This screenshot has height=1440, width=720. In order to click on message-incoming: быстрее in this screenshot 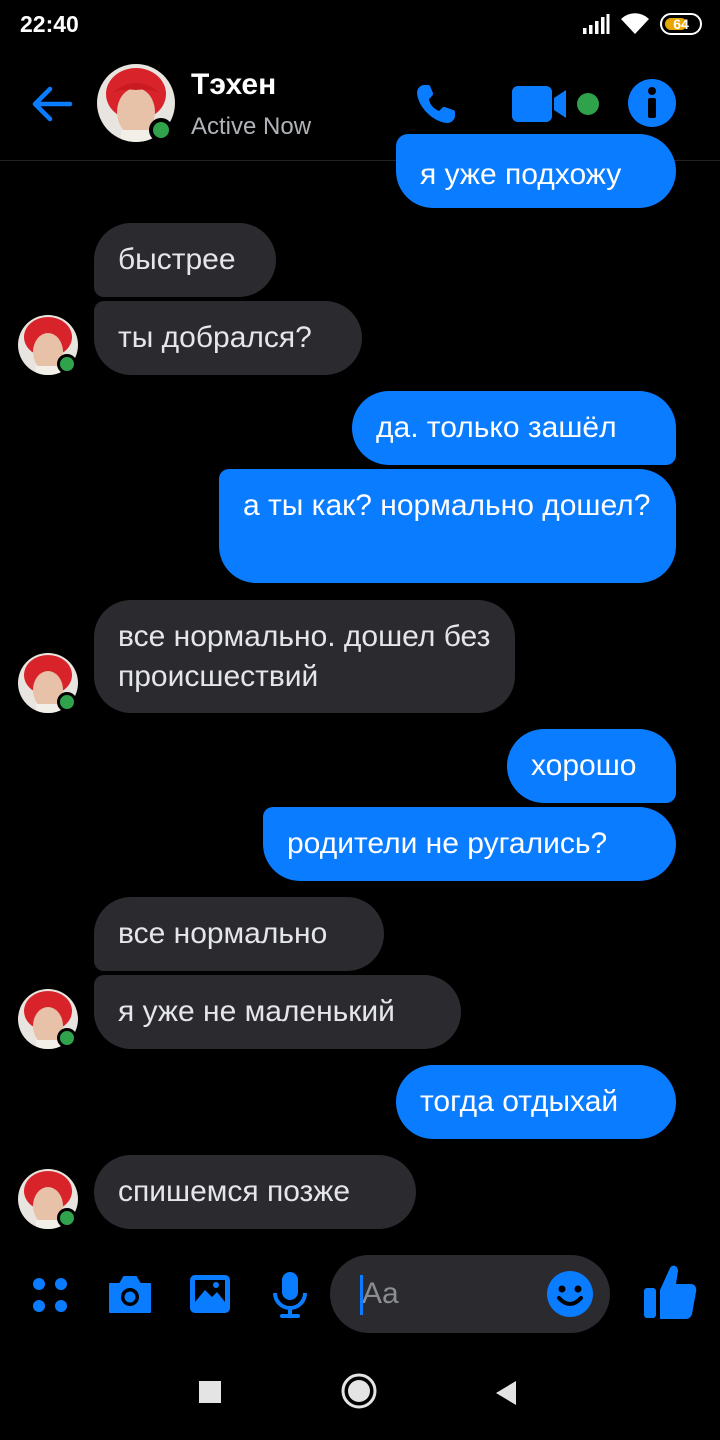, I will do `click(185, 260)`.